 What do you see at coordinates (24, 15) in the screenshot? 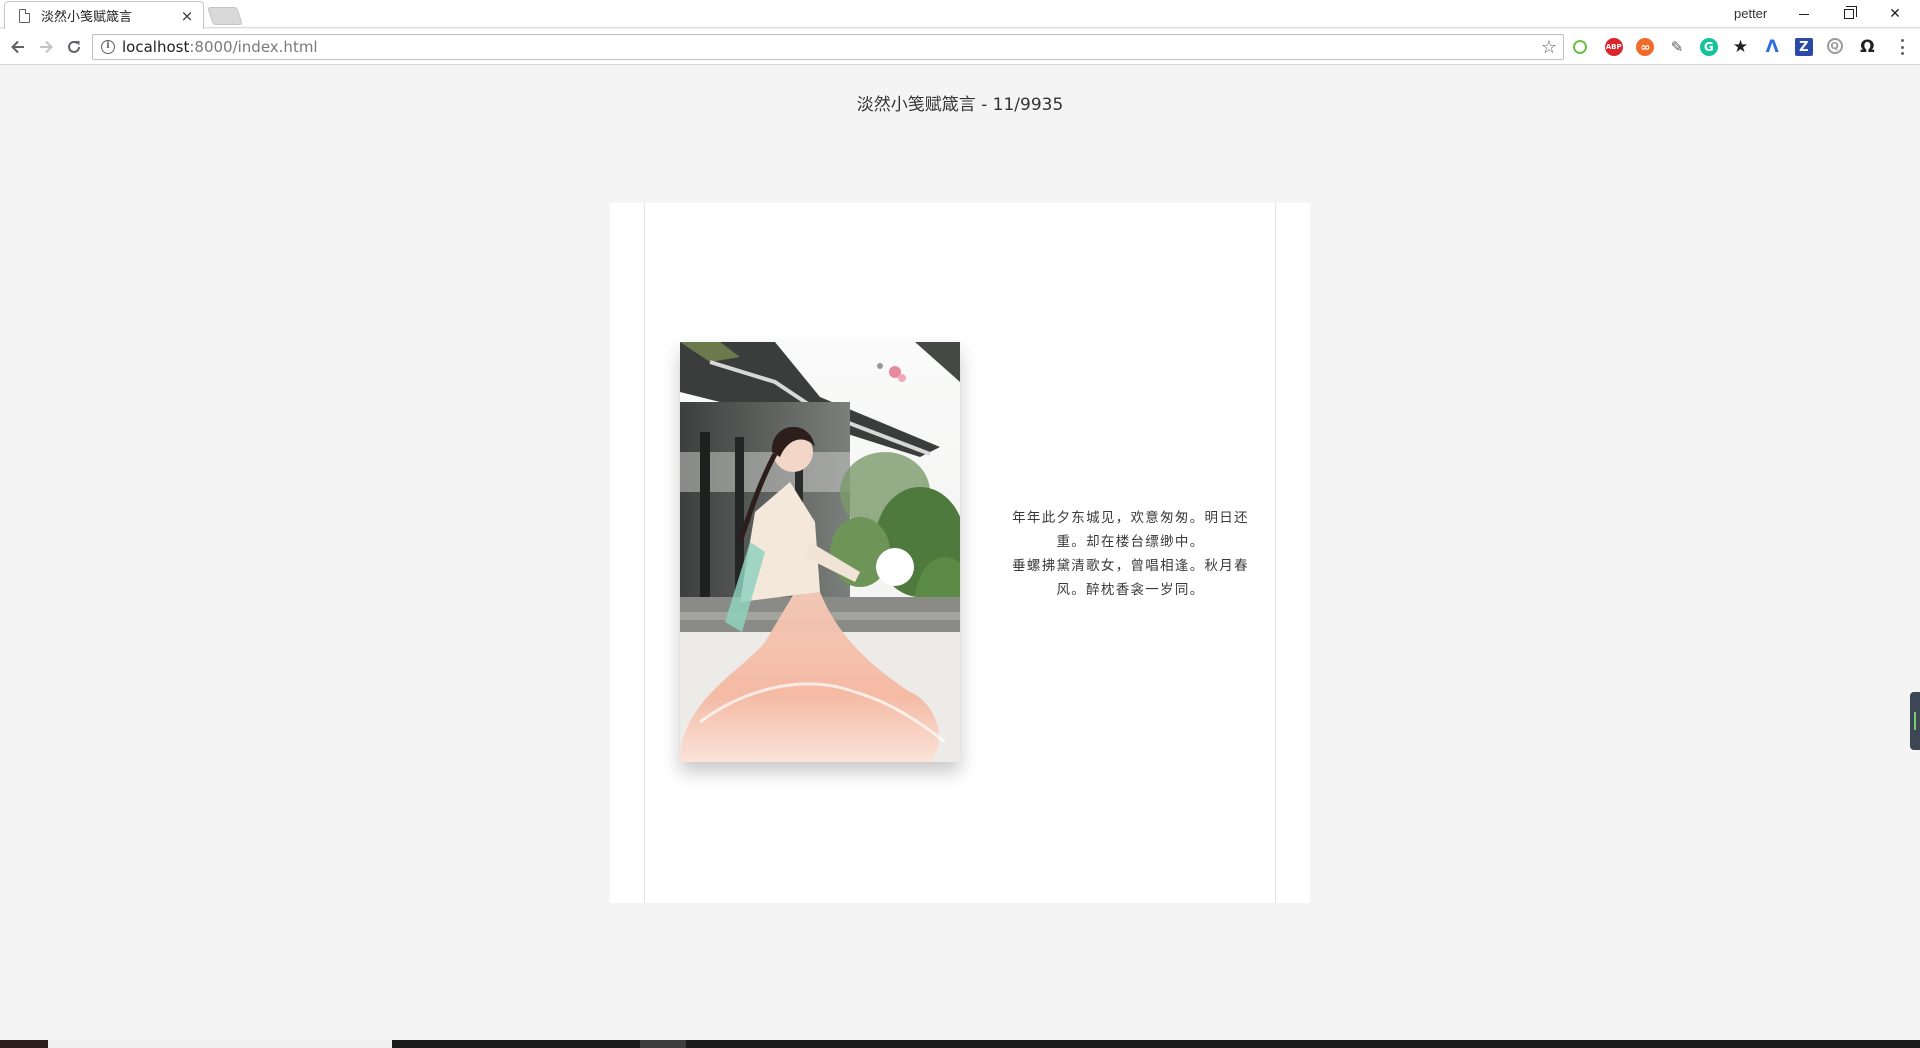
I see `page-icon` at bounding box center [24, 15].